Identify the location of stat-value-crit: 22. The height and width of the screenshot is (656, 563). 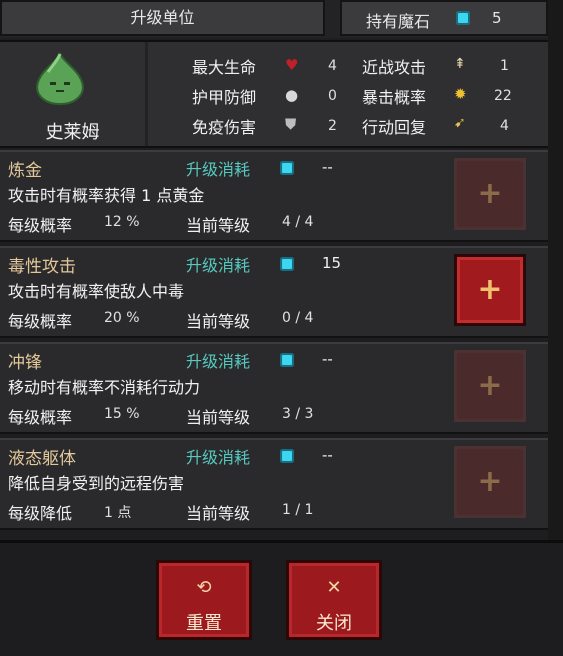
(503, 96).